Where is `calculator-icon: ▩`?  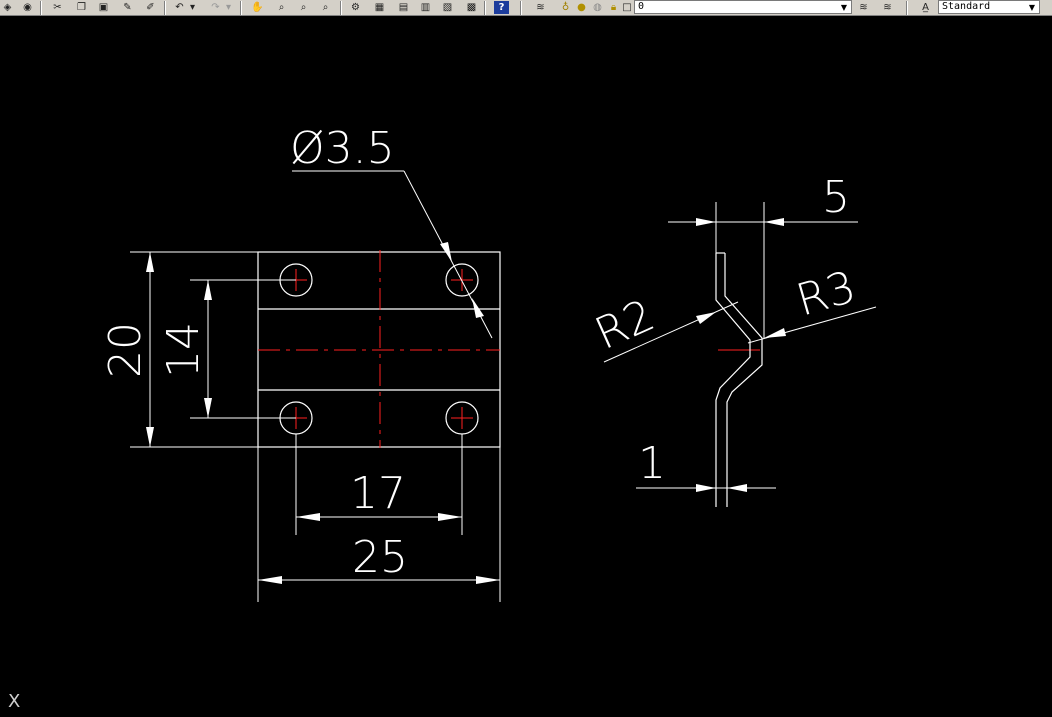
calculator-icon: ▩ is located at coordinates (471, 7).